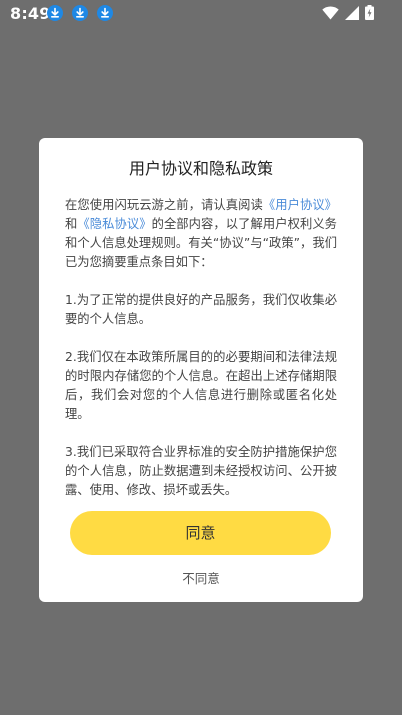 The height and width of the screenshot is (715, 402). Describe the element at coordinates (201, 577) in the screenshot. I see `disagree-button: 不同意` at that location.